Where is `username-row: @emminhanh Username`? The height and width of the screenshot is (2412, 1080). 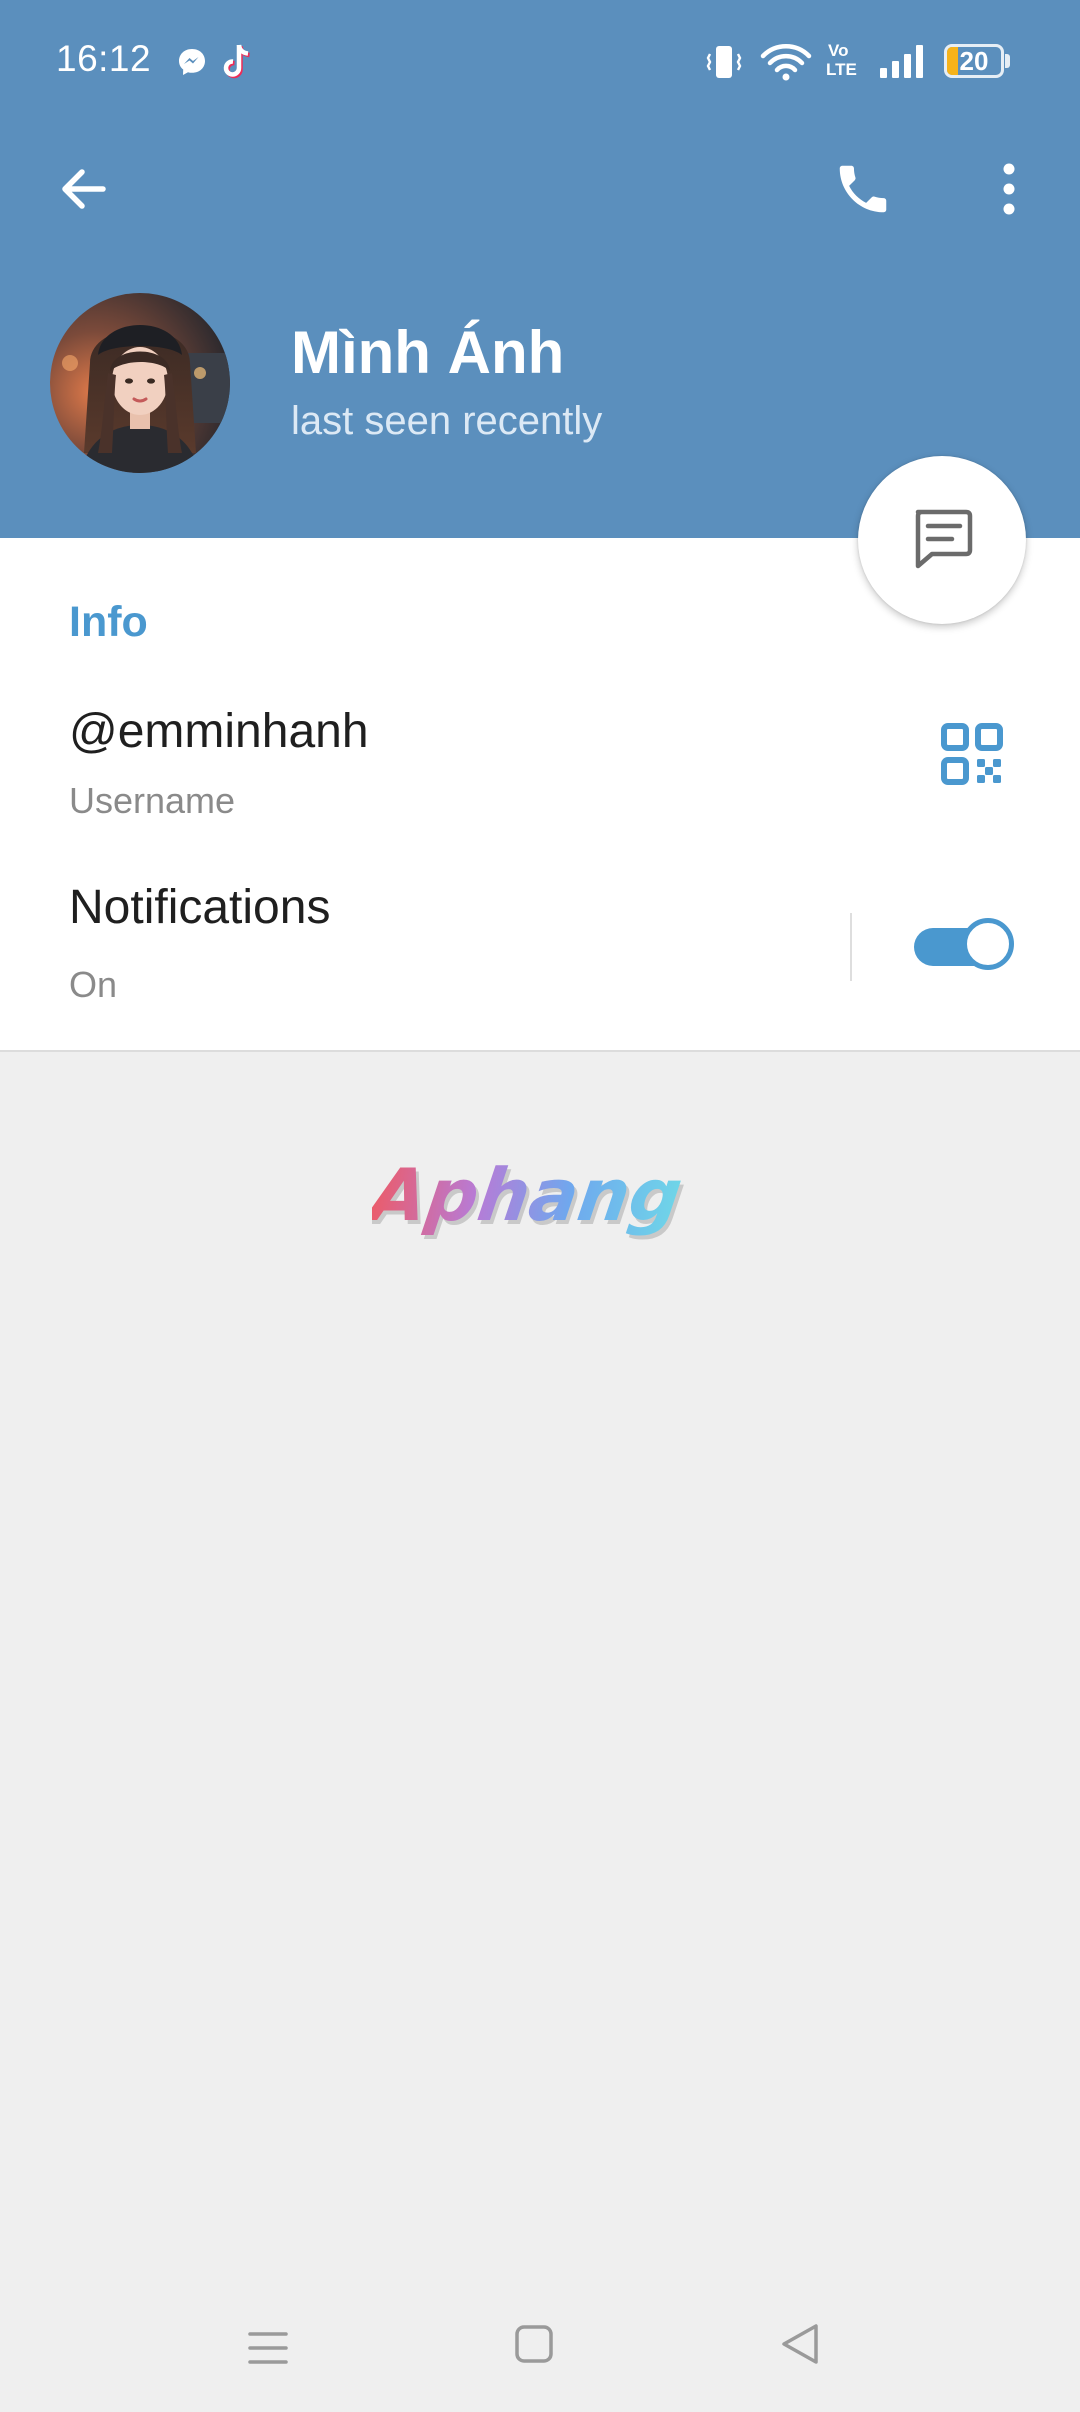
username-row: @emminhanh Username is located at coordinates (540, 753).